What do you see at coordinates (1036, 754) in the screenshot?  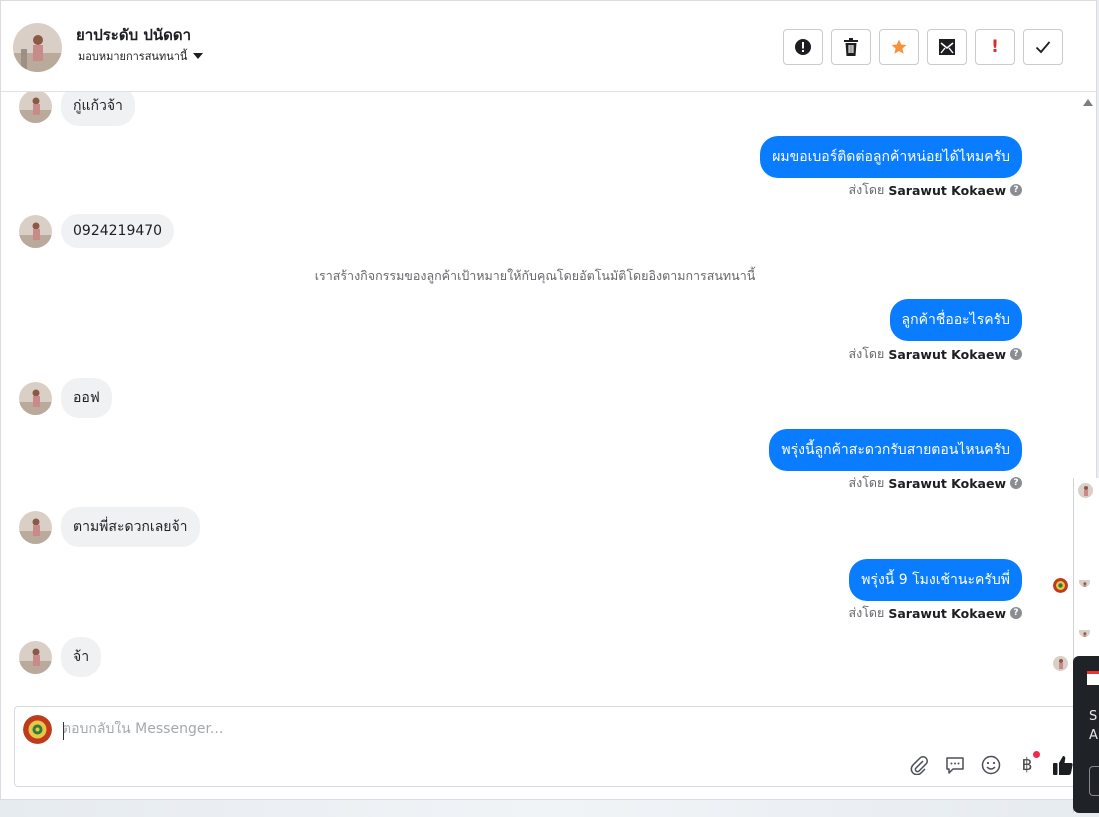 I see `notification-dot` at bounding box center [1036, 754].